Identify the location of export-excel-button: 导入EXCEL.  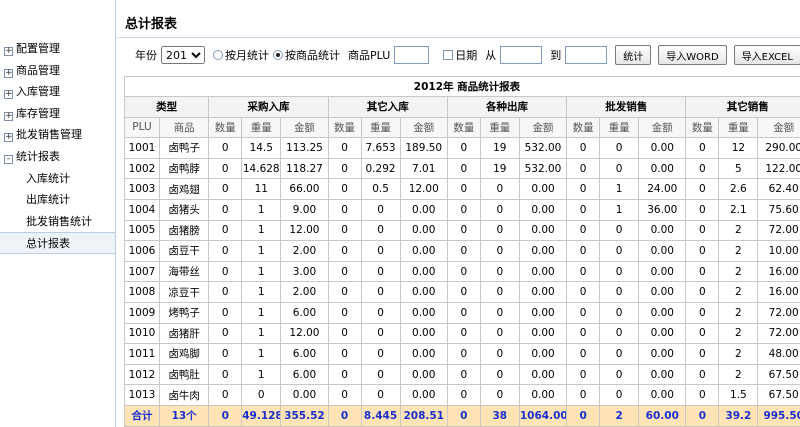
(766, 55).